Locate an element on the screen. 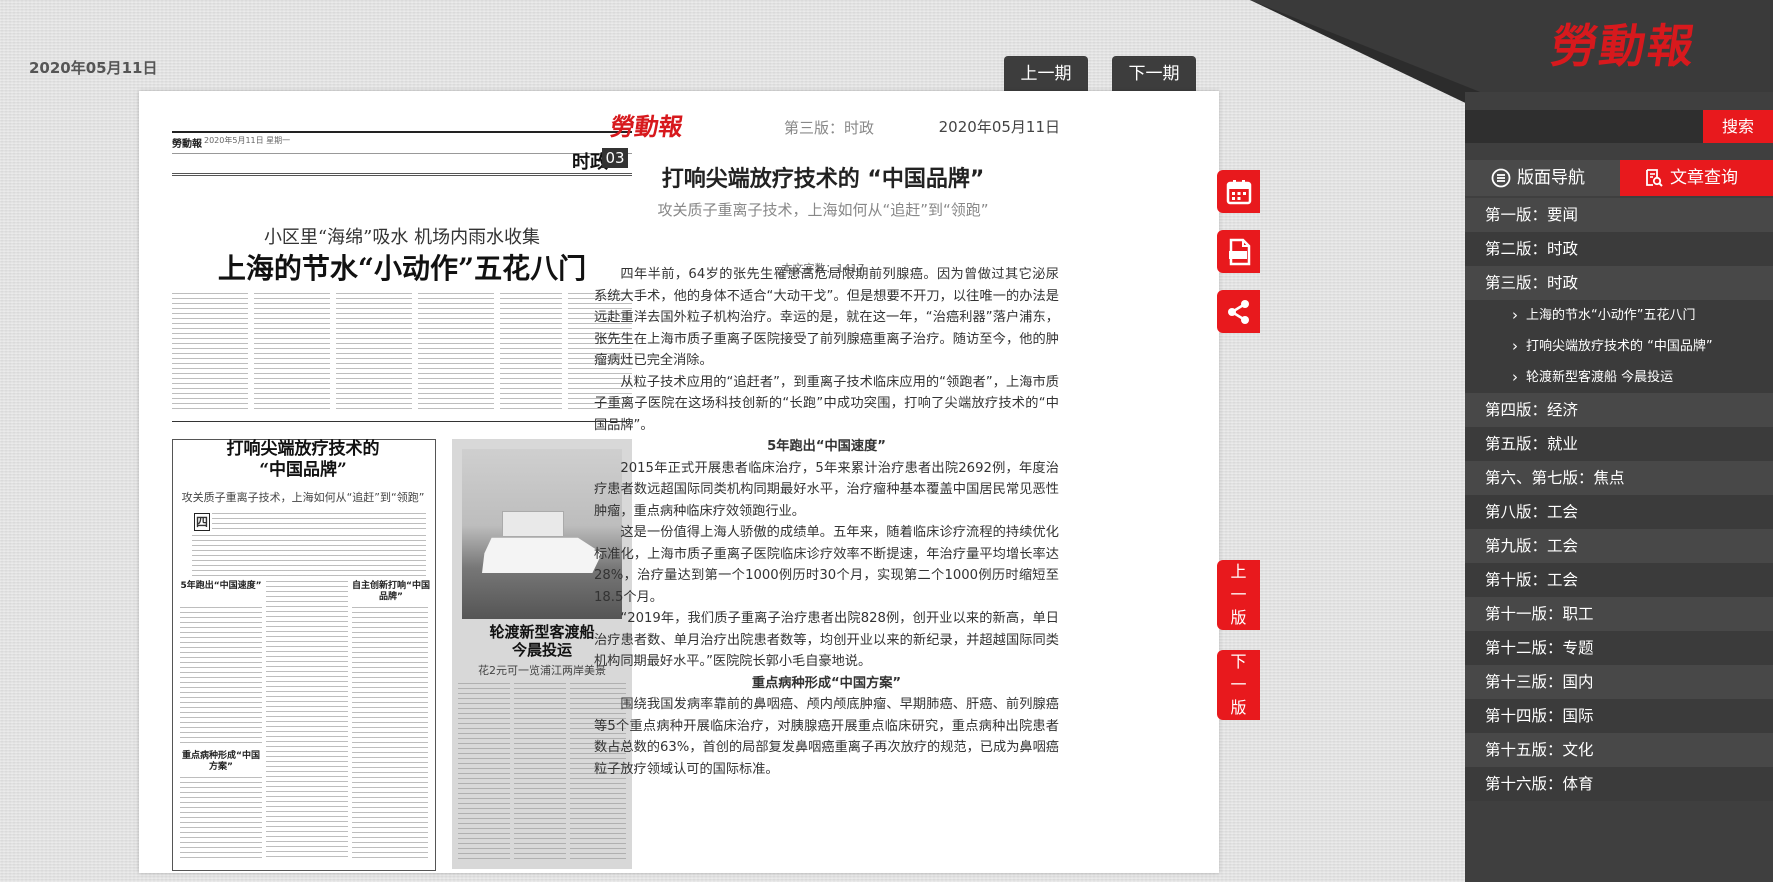 The image size is (1773, 882). nav-subitem-article: 轮渡新型客渡船 今晨投运 is located at coordinates (1619, 377).